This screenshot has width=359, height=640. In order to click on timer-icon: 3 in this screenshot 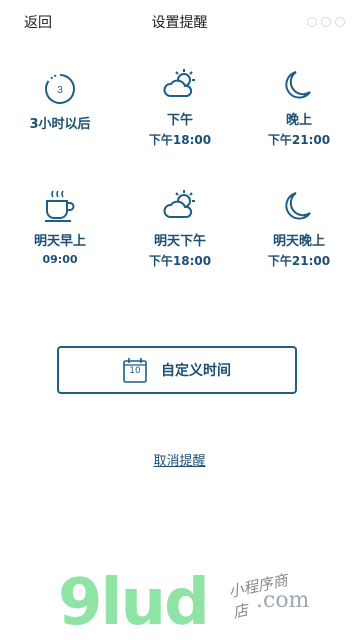, I will do `click(60, 89)`.